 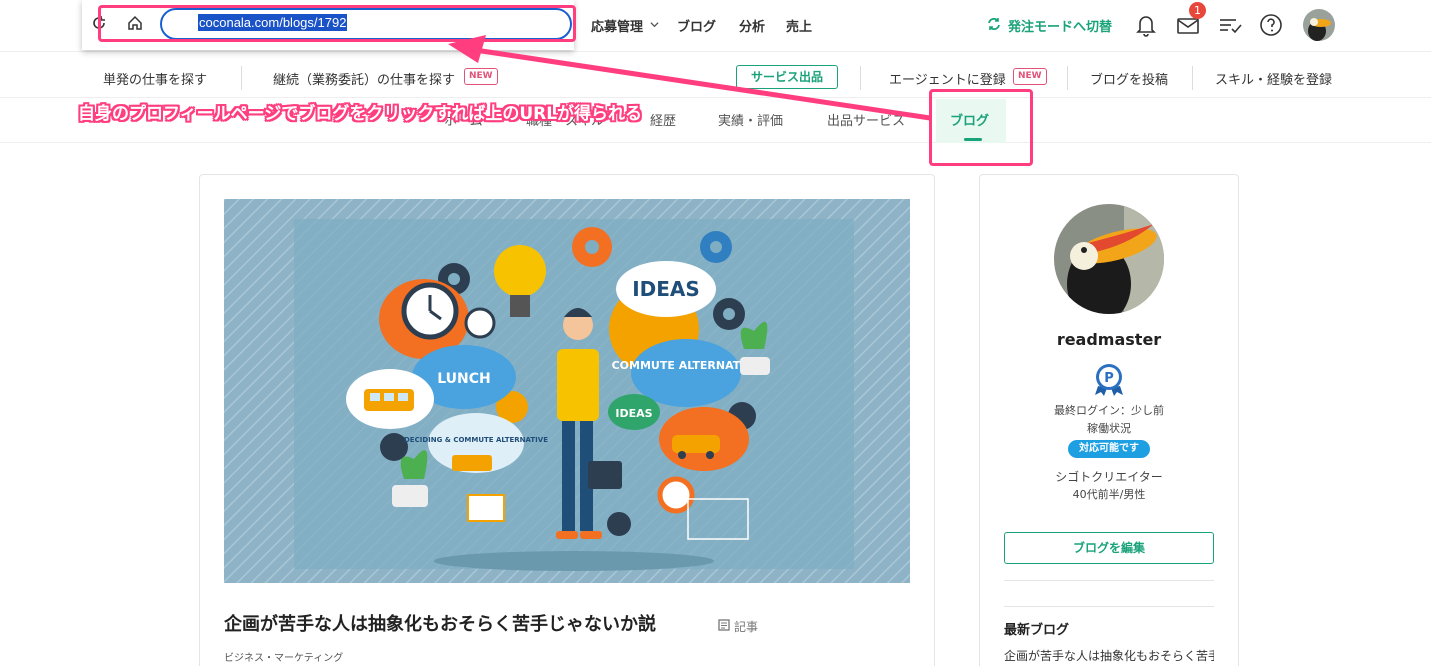 I want to click on profile-avatar, so click(x=1109, y=259).